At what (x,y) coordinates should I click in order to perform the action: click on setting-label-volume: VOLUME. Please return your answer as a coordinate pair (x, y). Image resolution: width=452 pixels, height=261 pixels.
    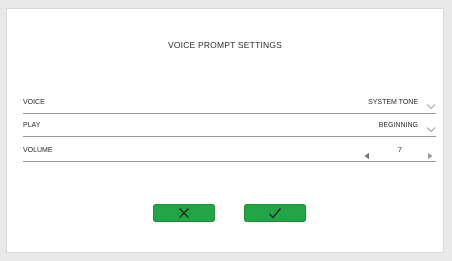
    Looking at the image, I should click on (38, 150).